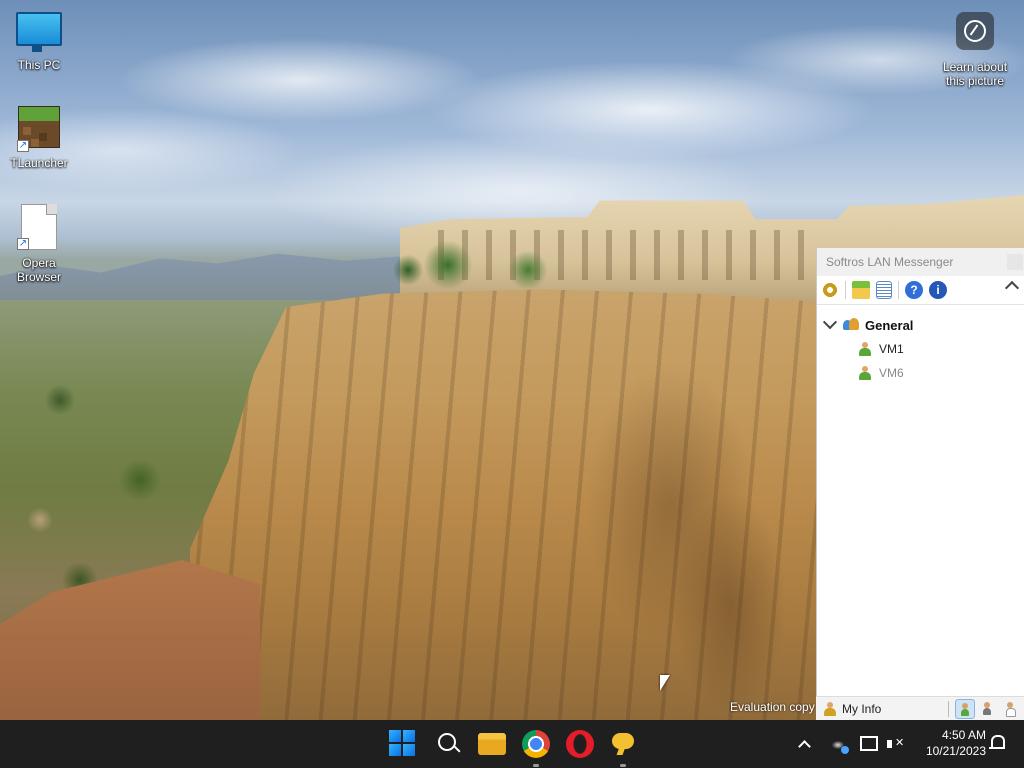 Image resolution: width=1024 pixels, height=768 pixels. Describe the element at coordinates (39, 138) in the screenshot. I see `desktop-icon-tlauncher: ↗ TLauncher` at that location.